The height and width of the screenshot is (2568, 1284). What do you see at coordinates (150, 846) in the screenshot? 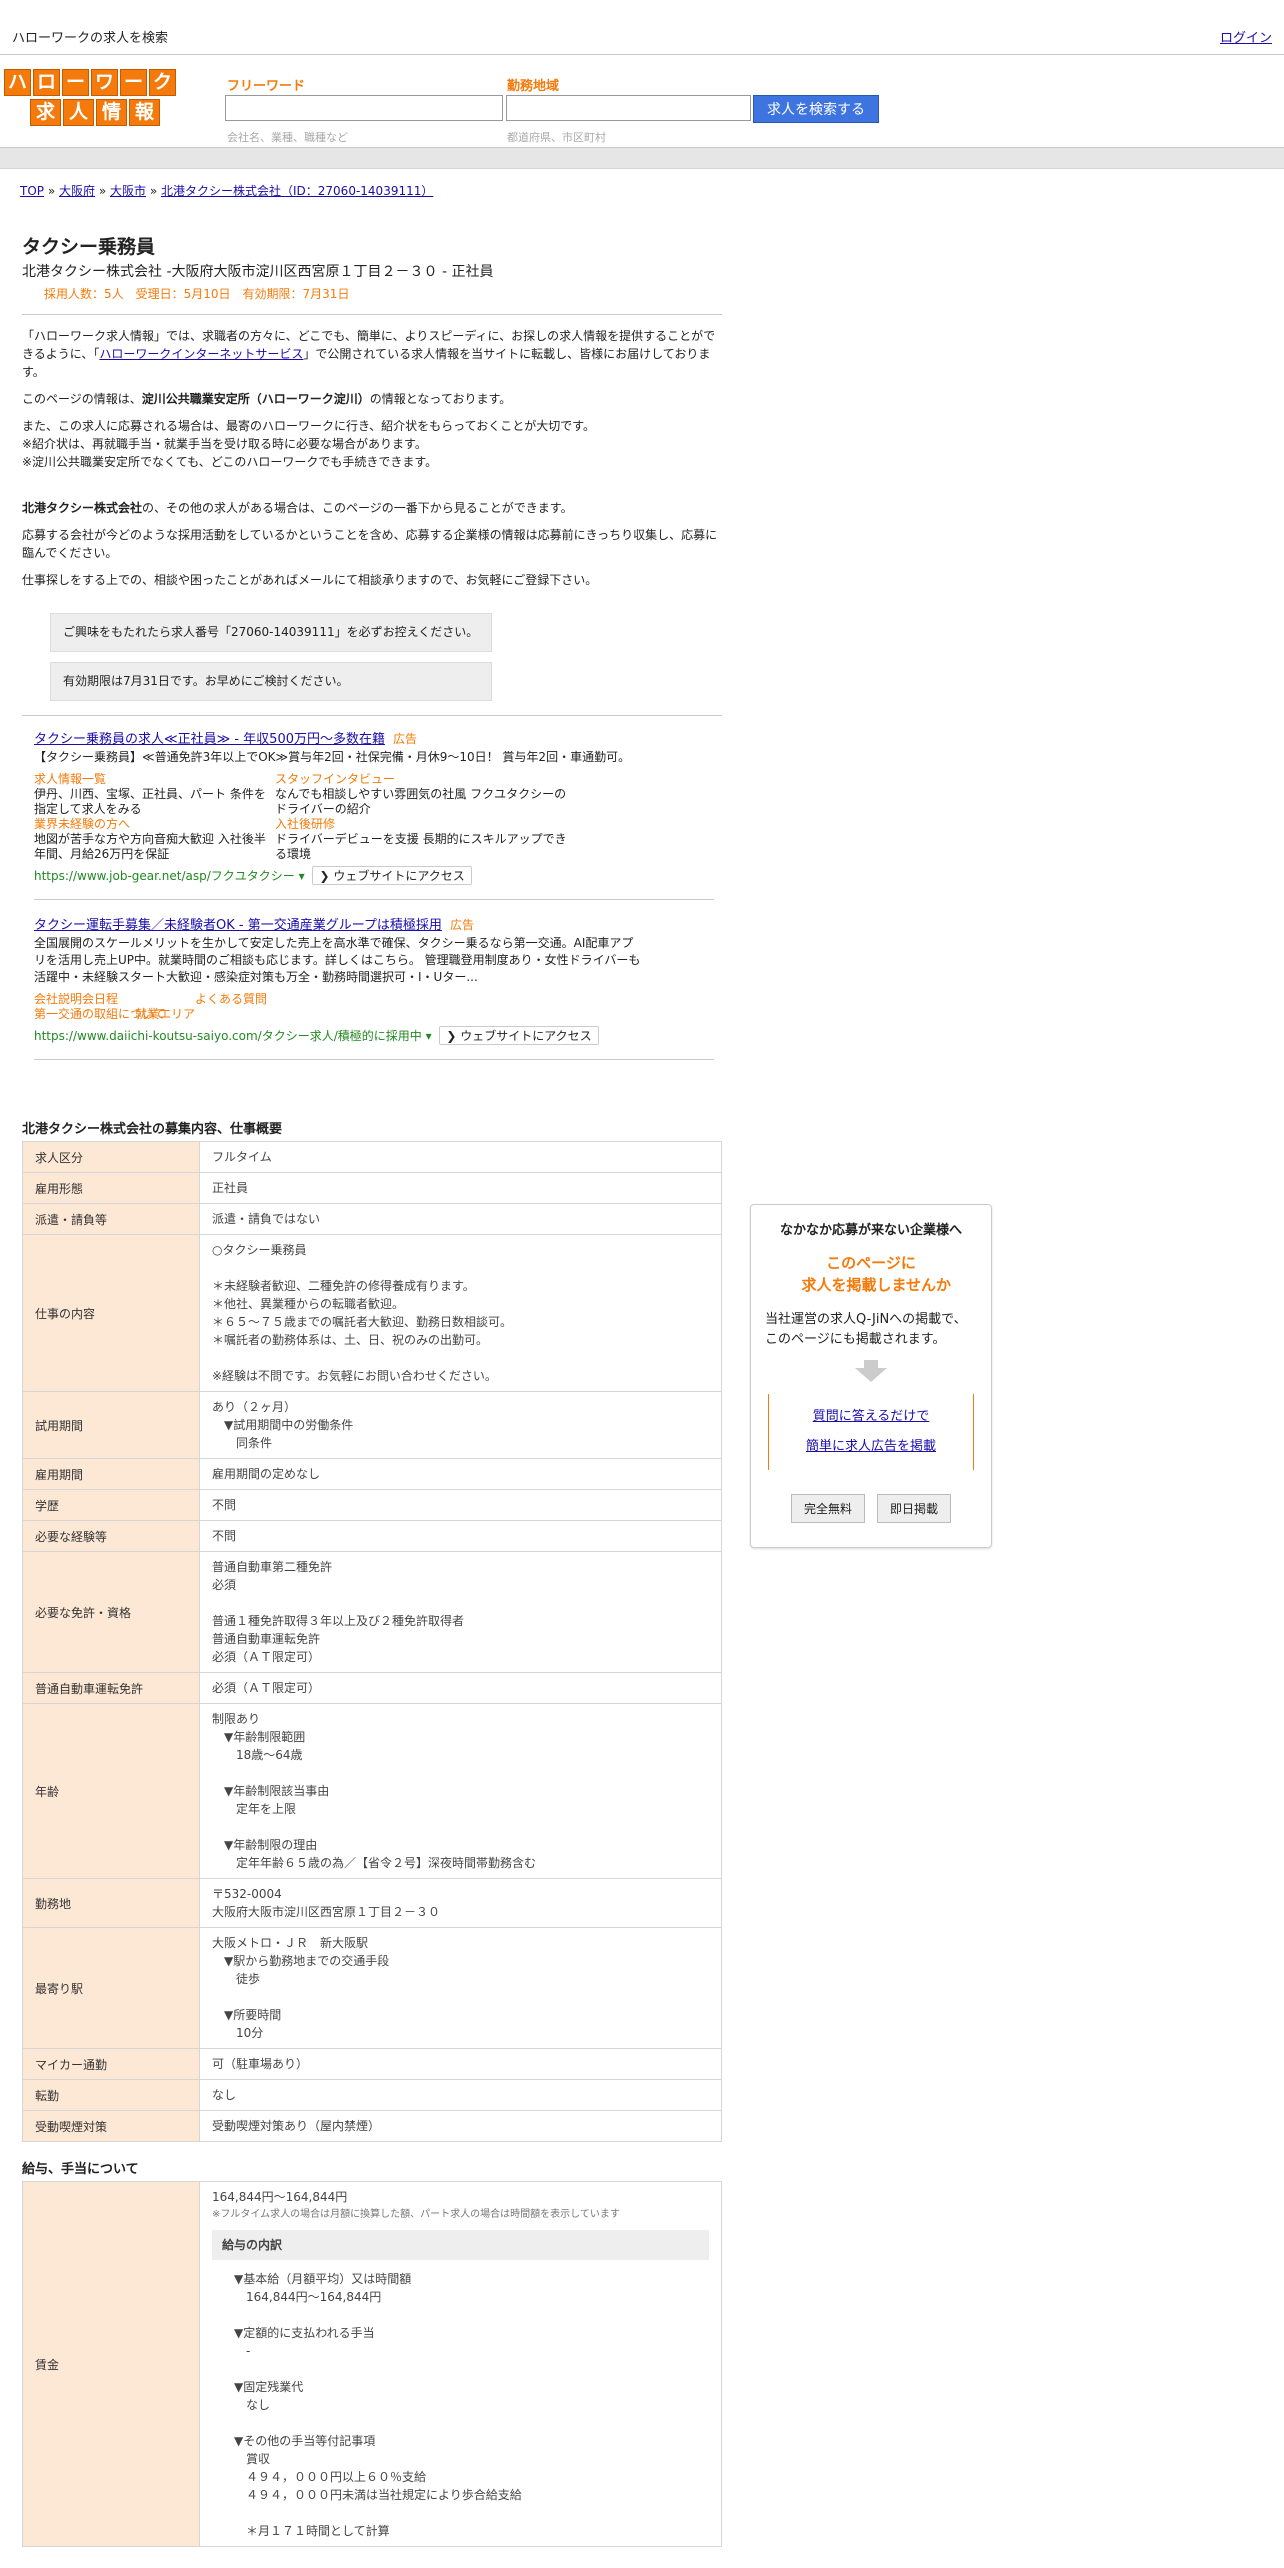
I see `ad-sitelink-text: 地図が苦手な方や方向音痴大歓迎 入社後半年間、月給26万円を保証` at bounding box center [150, 846].